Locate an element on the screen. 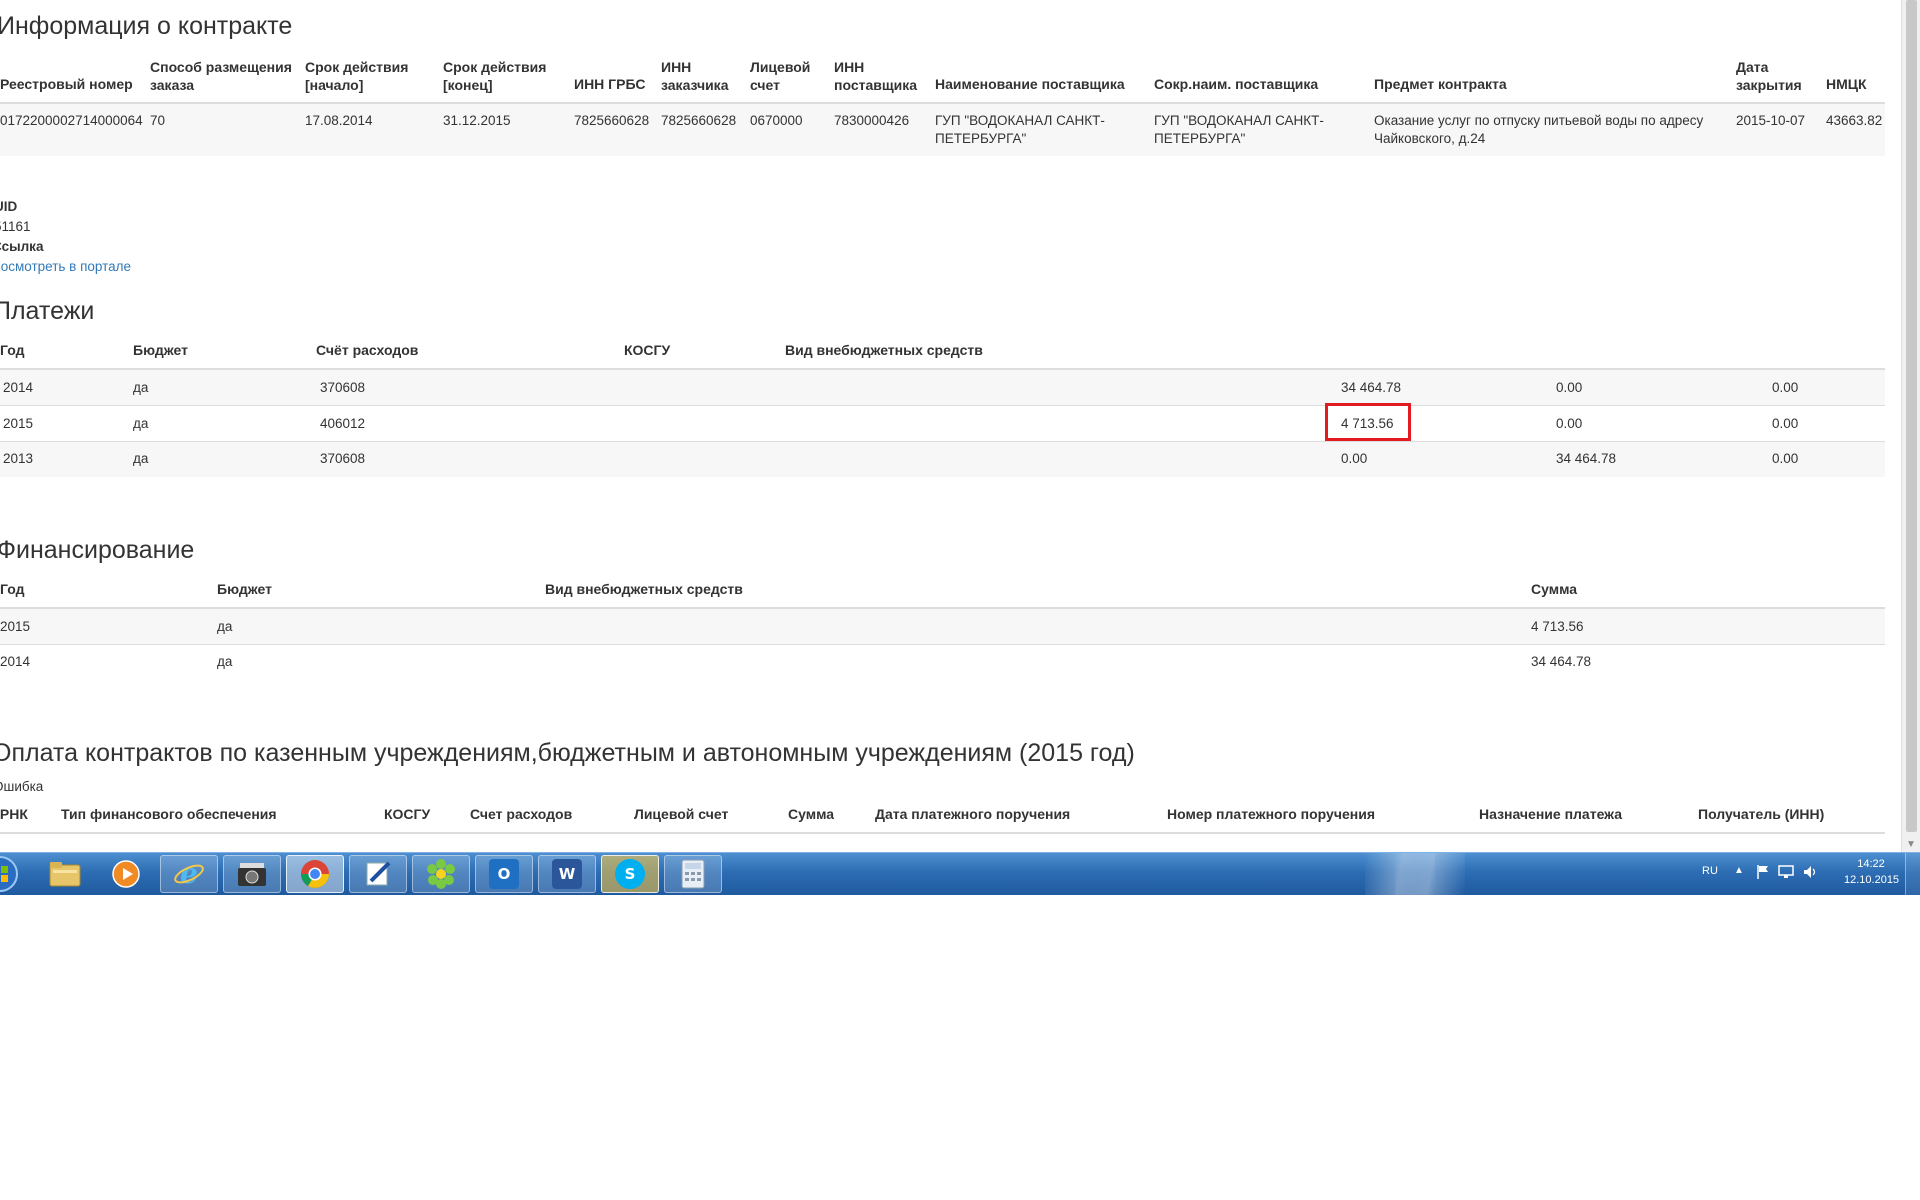 The image size is (1920, 1200). taskbar-outlook: O is located at coordinates (504, 874).